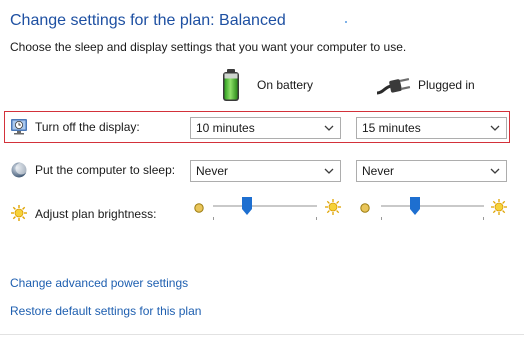 The height and width of the screenshot is (338, 524). Describe the element at coordinates (99, 283) in the screenshot. I see `change-advanced-power-settings-link: Change advanced power settings` at that location.